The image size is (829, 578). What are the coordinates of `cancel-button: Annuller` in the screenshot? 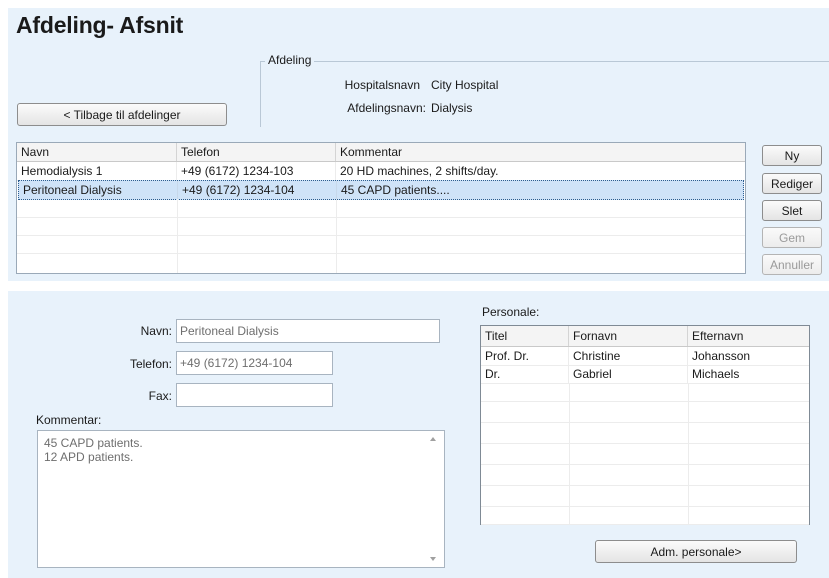 It's located at (792, 264).